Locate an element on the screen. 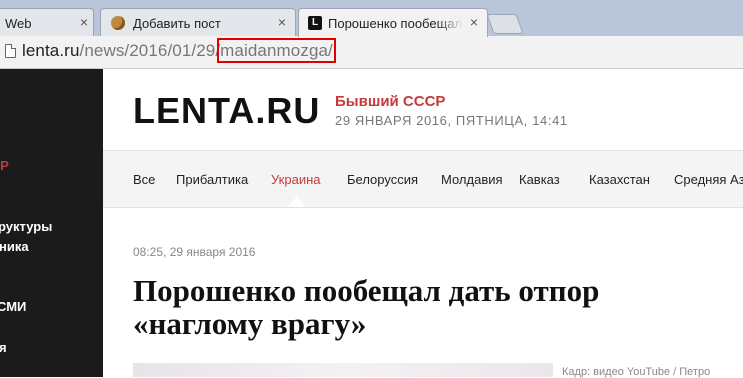  browser-tab-lenta: L Порошенко пообещал д × is located at coordinates (393, 22).